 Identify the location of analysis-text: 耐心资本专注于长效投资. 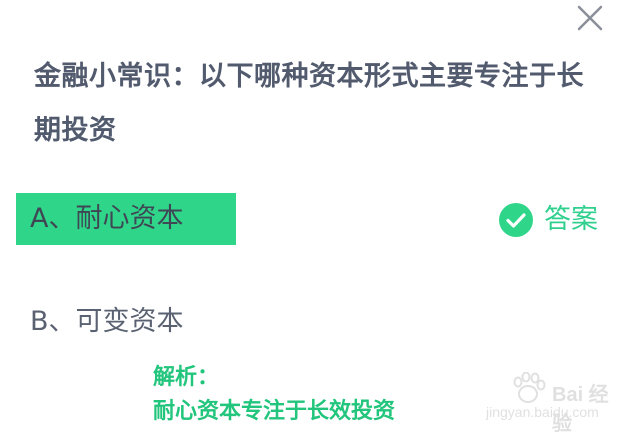
(274, 411).